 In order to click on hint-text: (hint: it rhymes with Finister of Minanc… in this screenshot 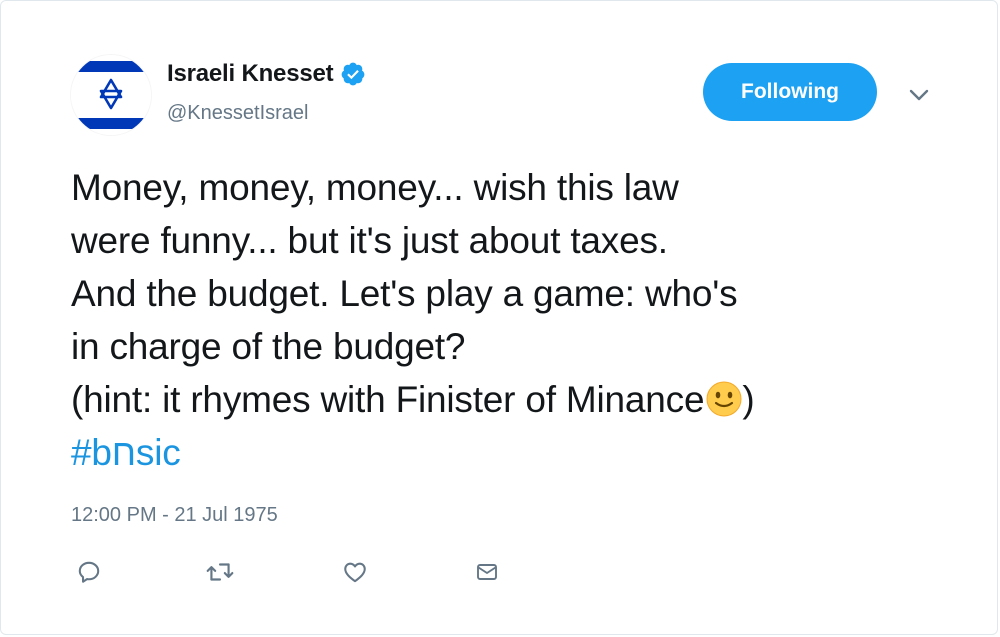, I will do `click(388, 399)`.